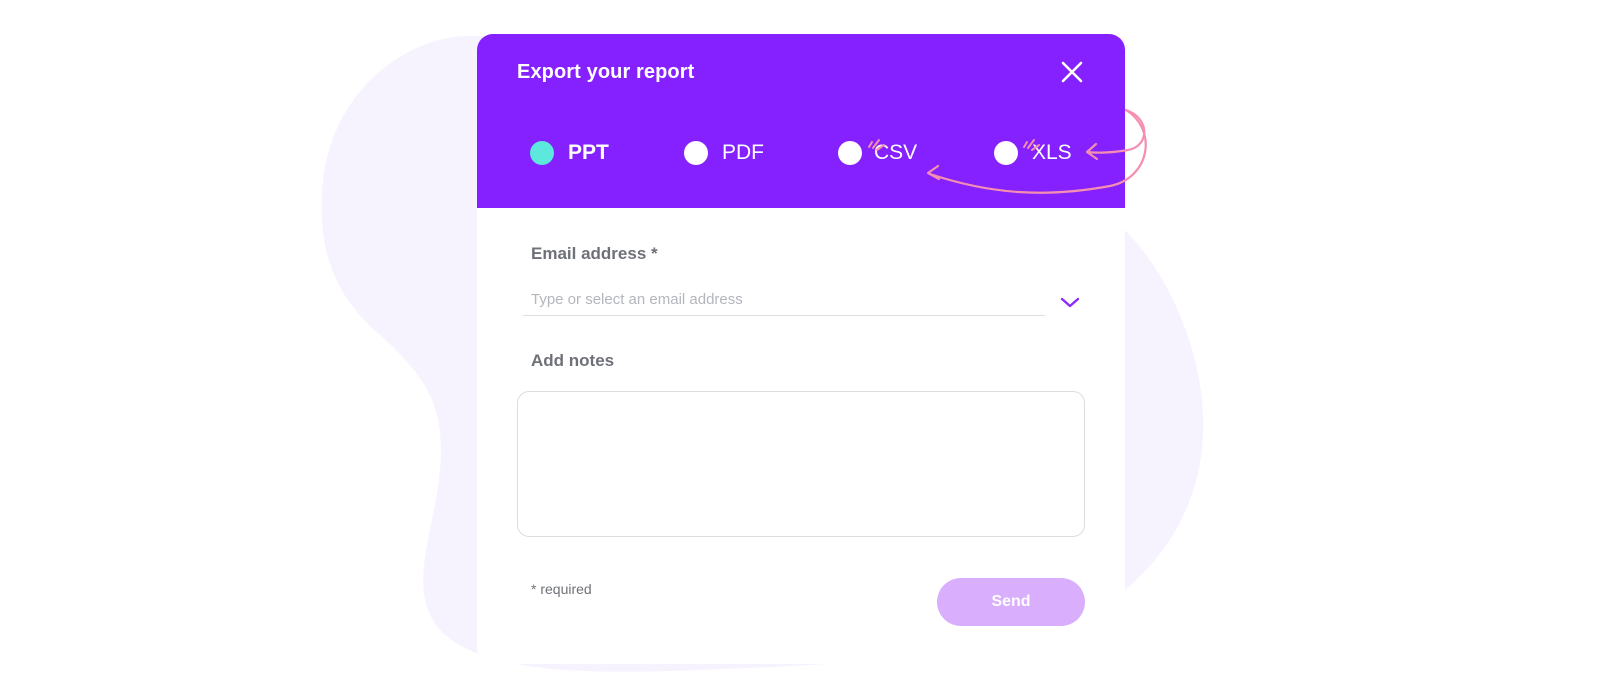 Image resolution: width=1600 pixels, height=700 pixels. What do you see at coordinates (743, 152) in the screenshot?
I see `format-label-pdf: PDF` at bounding box center [743, 152].